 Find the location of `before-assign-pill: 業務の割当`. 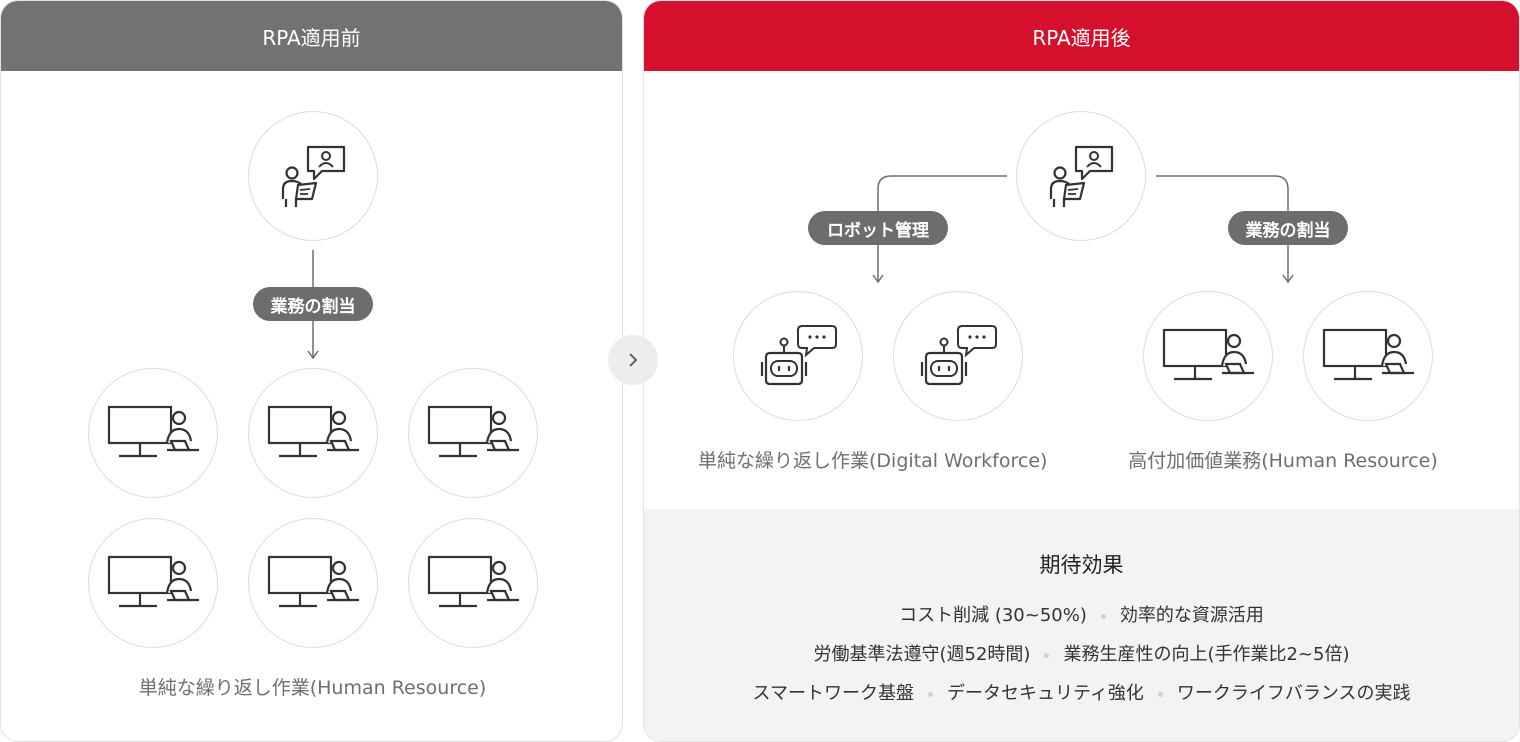

before-assign-pill: 業務の割当 is located at coordinates (313, 304).